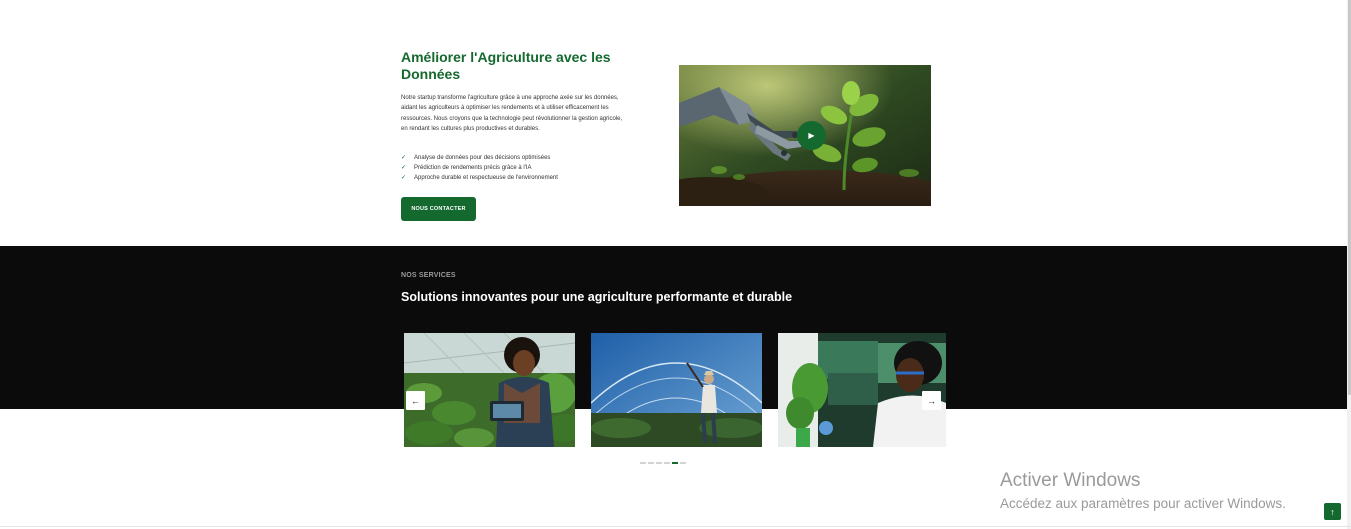  Describe the element at coordinates (1070, 480) in the screenshot. I see `windows-activation-title: Activer Windows` at that location.